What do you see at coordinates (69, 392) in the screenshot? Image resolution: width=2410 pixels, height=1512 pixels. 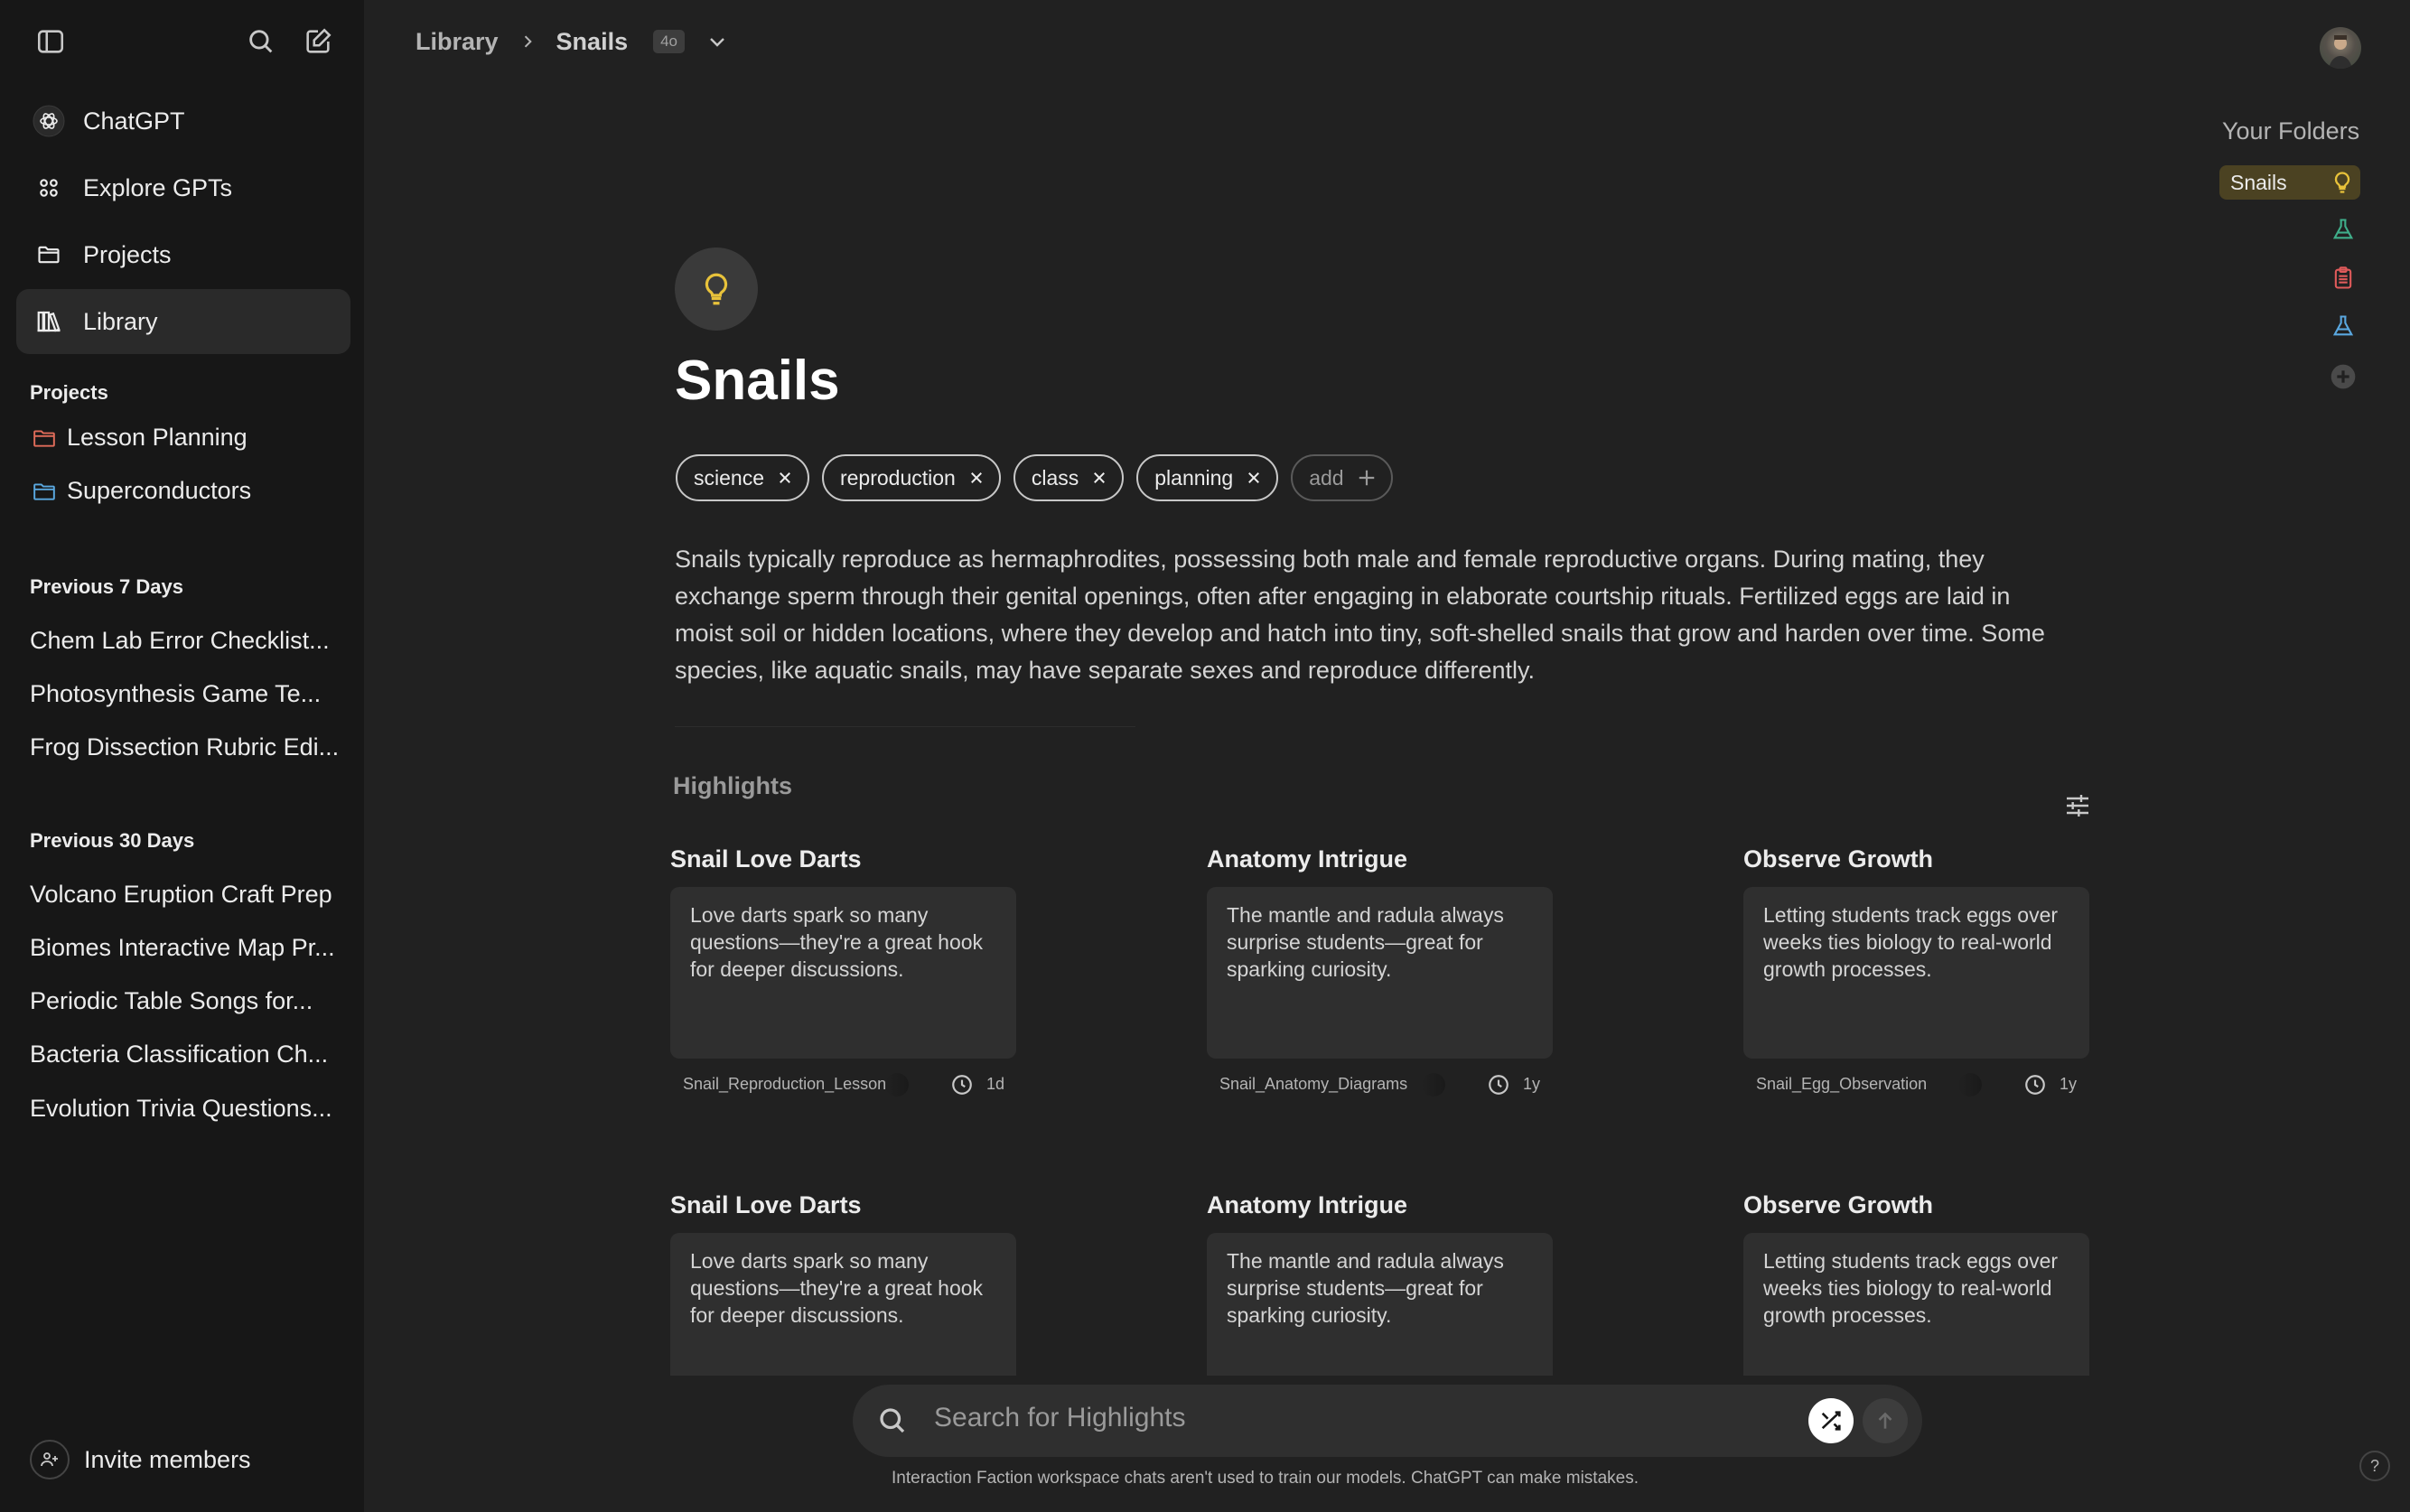 I see `projects-heading: Projects` at bounding box center [69, 392].